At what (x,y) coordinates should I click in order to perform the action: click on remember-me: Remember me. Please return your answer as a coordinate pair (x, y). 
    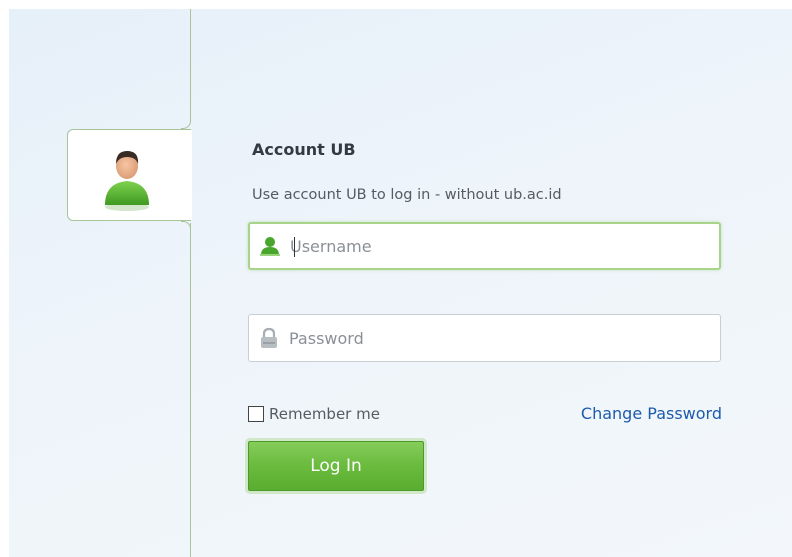
    Looking at the image, I should click on (314, 414).